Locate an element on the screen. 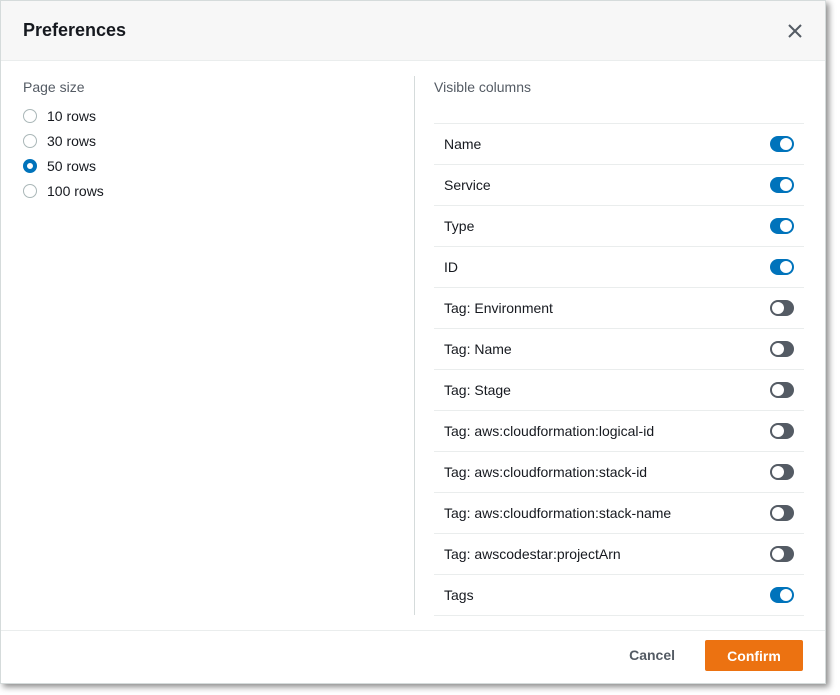  column-row: Tag: awscodestar:projectArn is located at coordinates (619, 554).